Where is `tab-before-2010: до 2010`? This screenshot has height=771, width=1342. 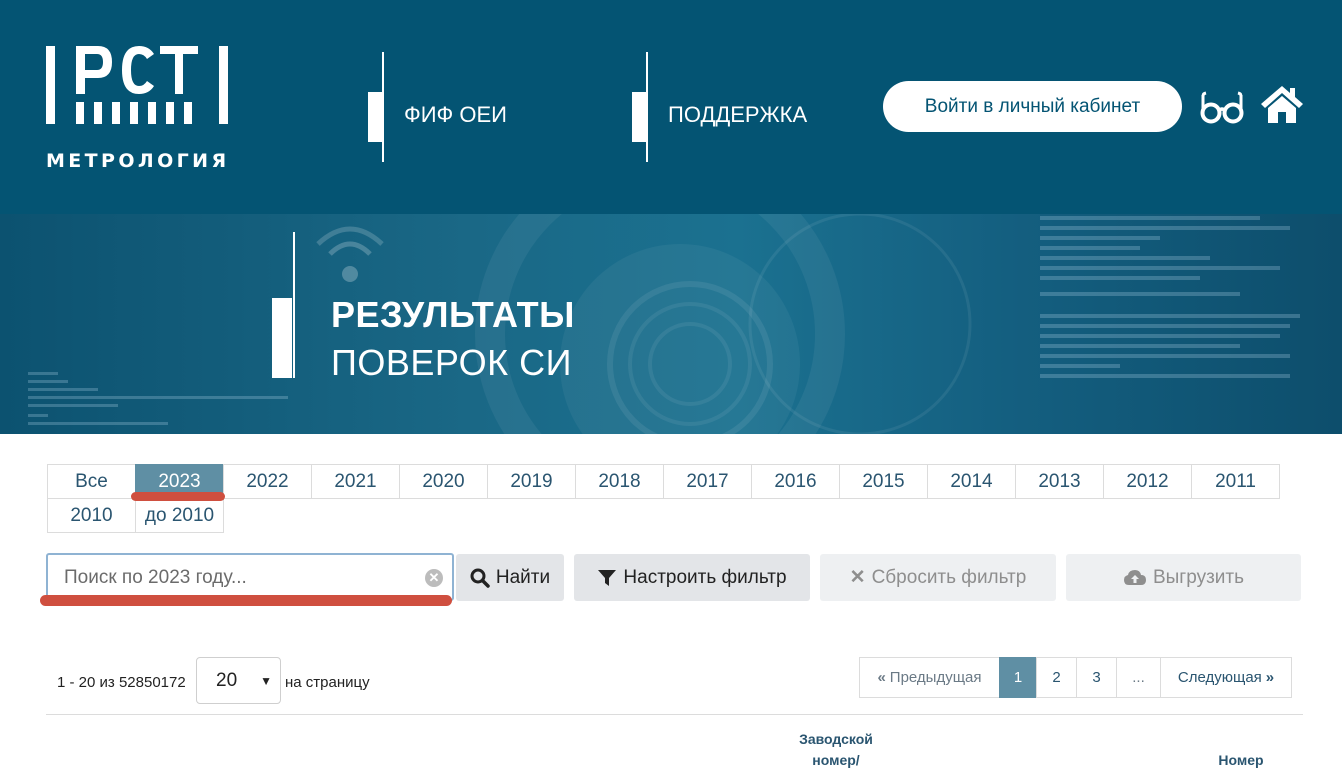 tab-before-2010: до 2010 is located at coordinates (179, 515).